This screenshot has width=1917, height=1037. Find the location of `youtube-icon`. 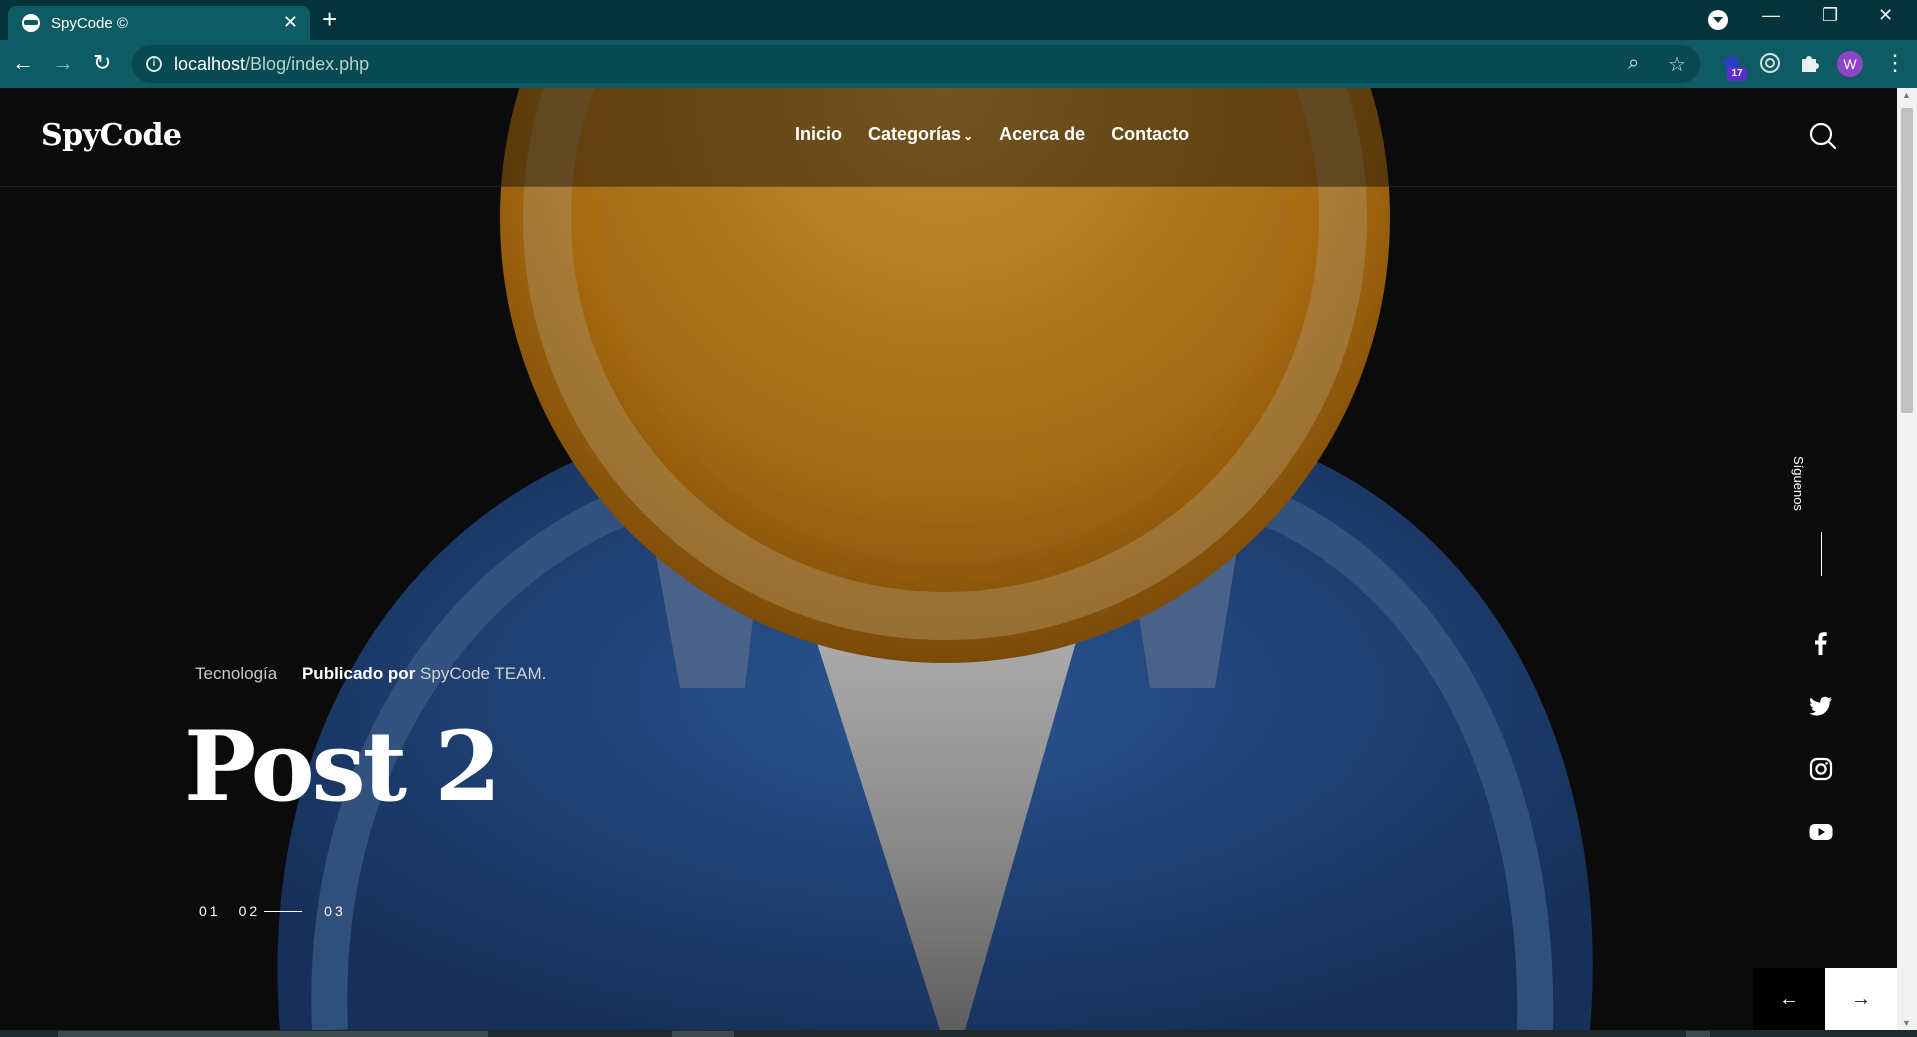

youtube-icon is located at coordinates (1821, 832).